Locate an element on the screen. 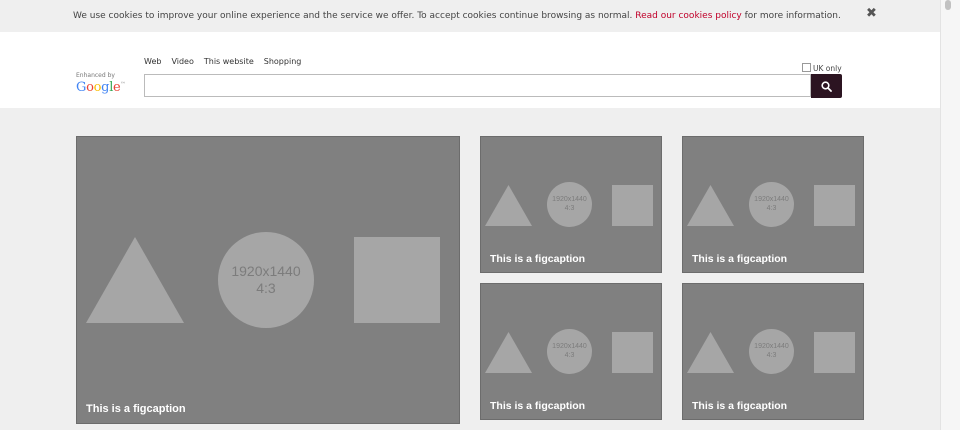 This screenshot has width=960, height=430. google-logo-letter: G is located at coordinates (81, 87).